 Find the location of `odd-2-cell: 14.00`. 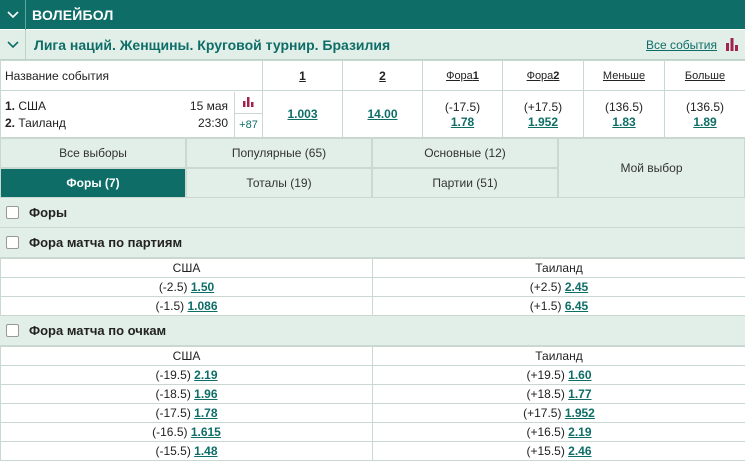

odd-2-cell: 14.00 is located at coordinates (382, 114).